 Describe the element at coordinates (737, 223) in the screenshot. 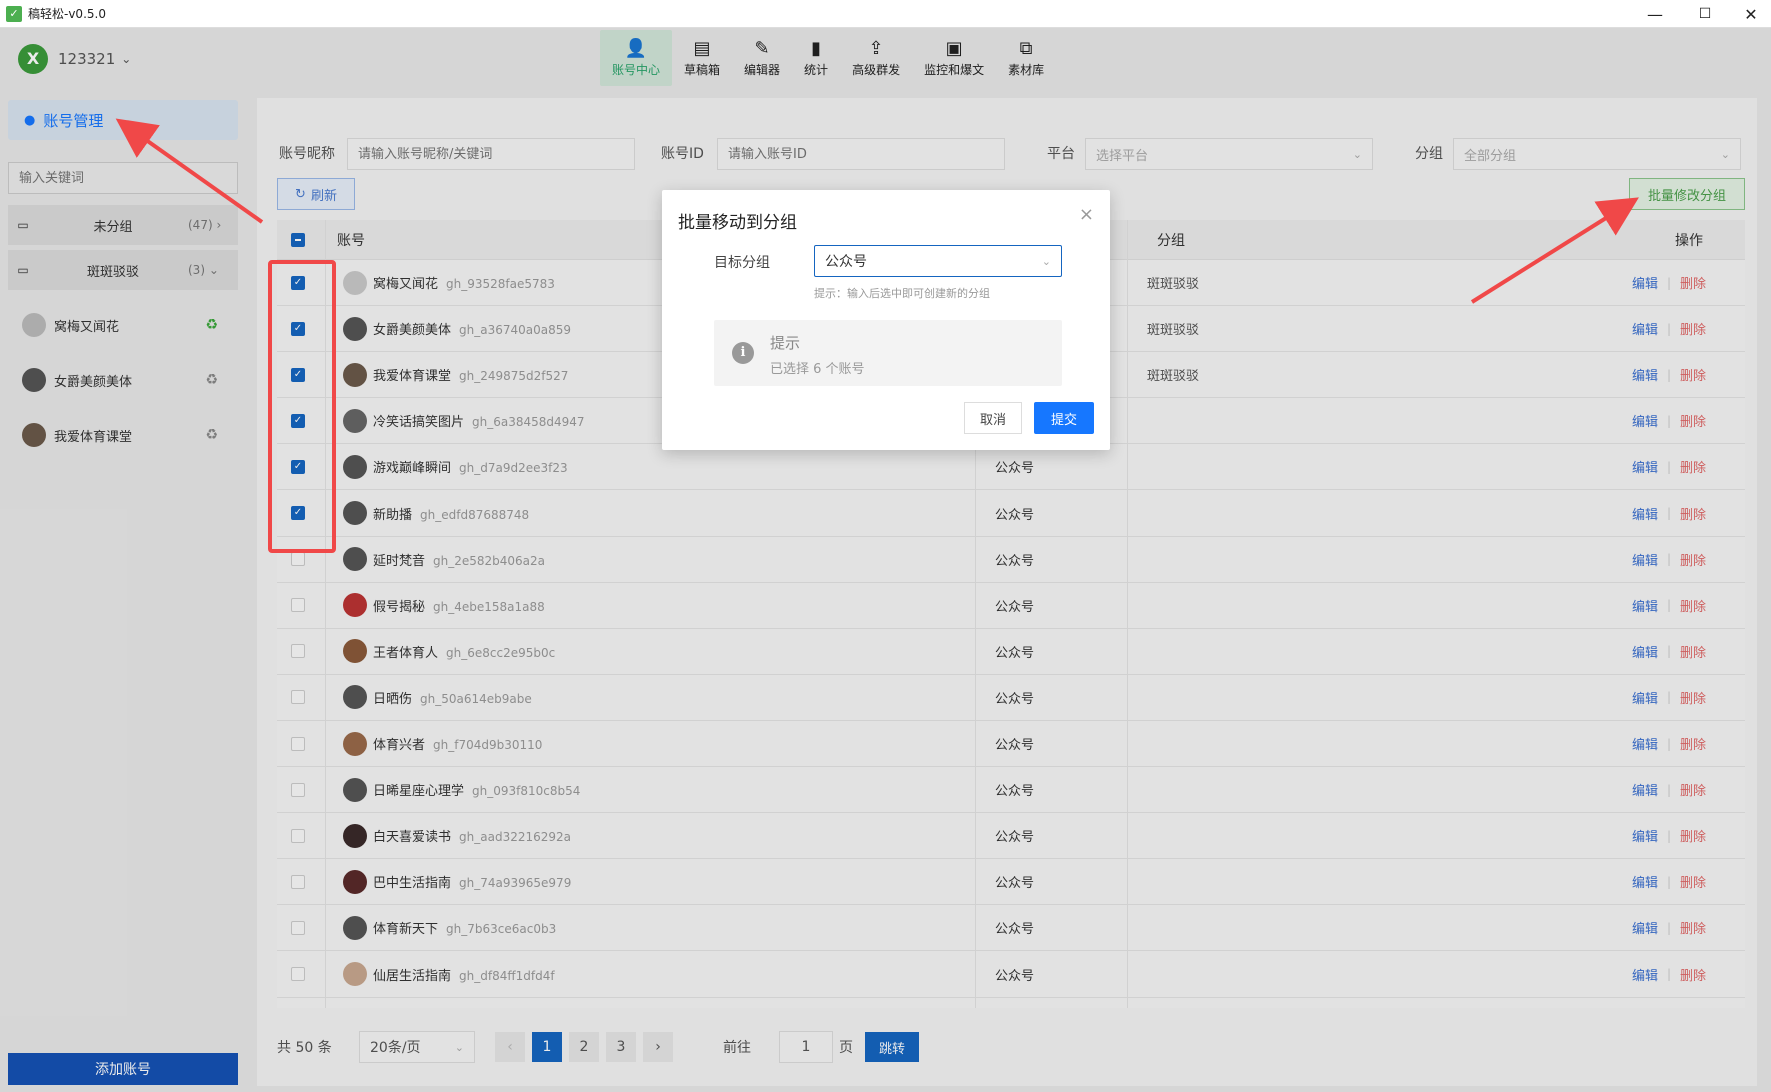

I see `dialog-title: 批量移动到分组` at that location.